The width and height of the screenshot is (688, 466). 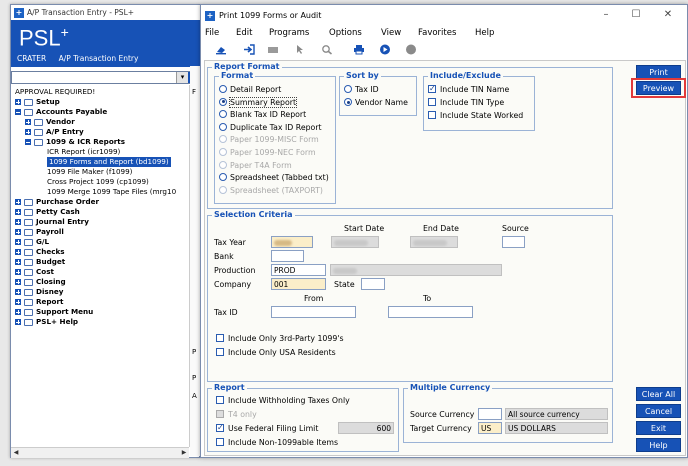 I want to click on company-field: 001, so click(x=298, y=284).